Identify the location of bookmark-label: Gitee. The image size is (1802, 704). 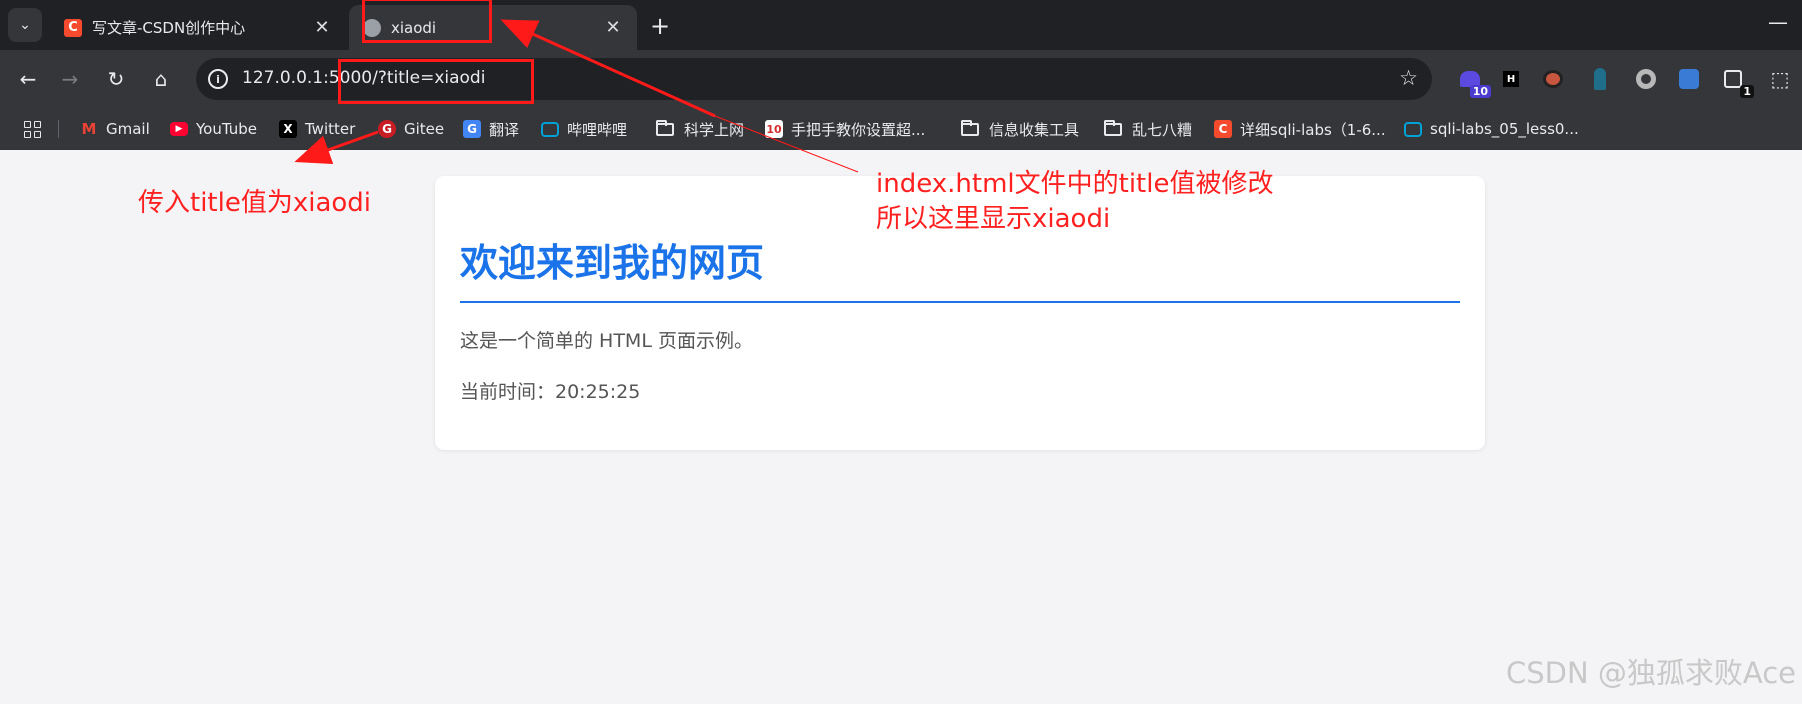
(424, 129).